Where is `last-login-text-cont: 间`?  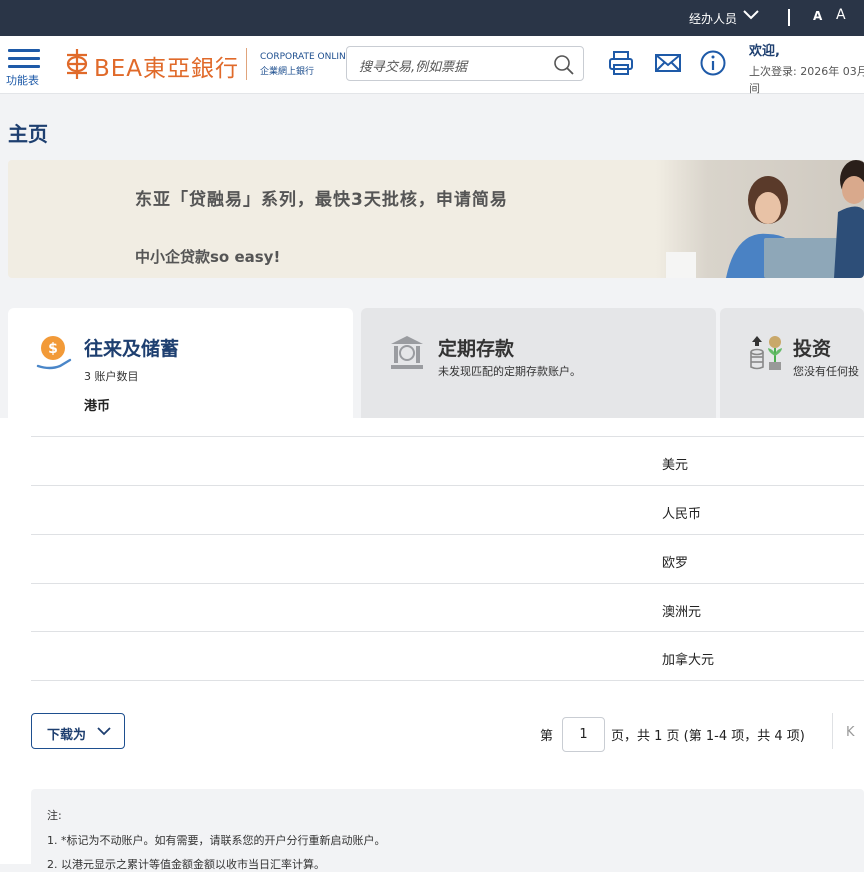 last-login-text-cont: 间 is located at coordinates (754, 88).